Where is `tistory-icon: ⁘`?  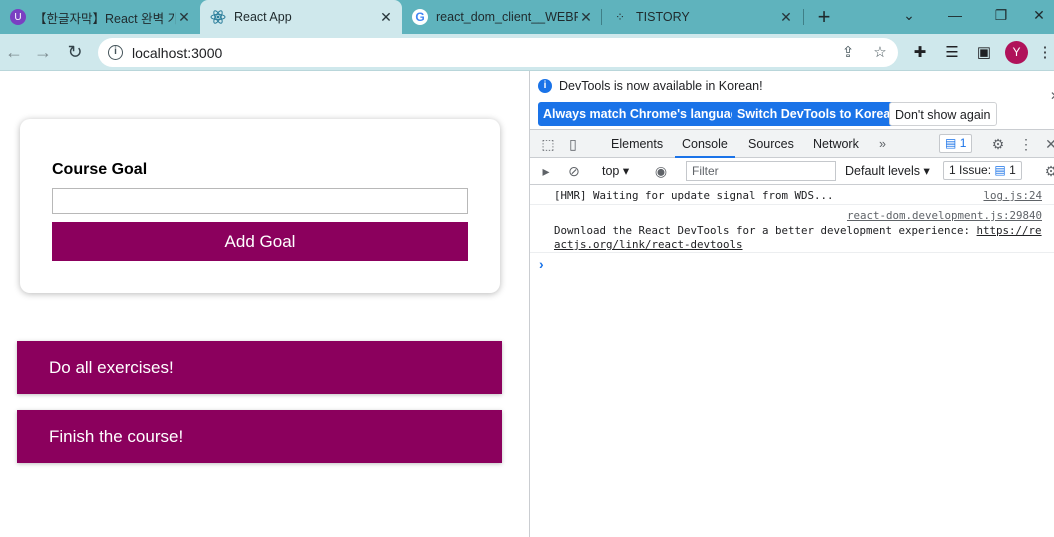 tistory-icon: ⁘ is located at coordinates (620, 17).